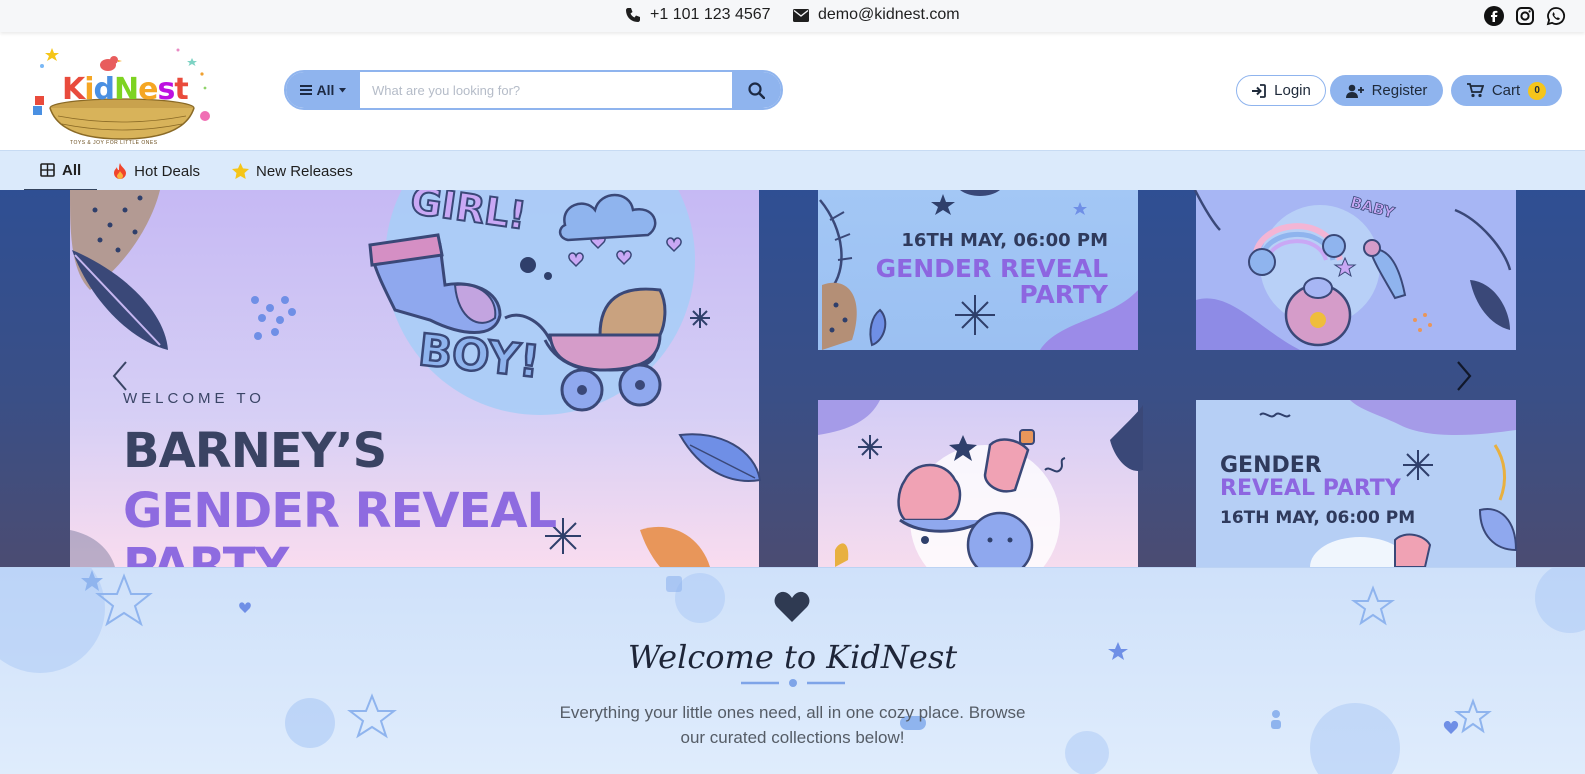 The width and height of the screenshot is (1585, 774). I want to click on email-address: demo@kidnest.com, so click(889, 14).